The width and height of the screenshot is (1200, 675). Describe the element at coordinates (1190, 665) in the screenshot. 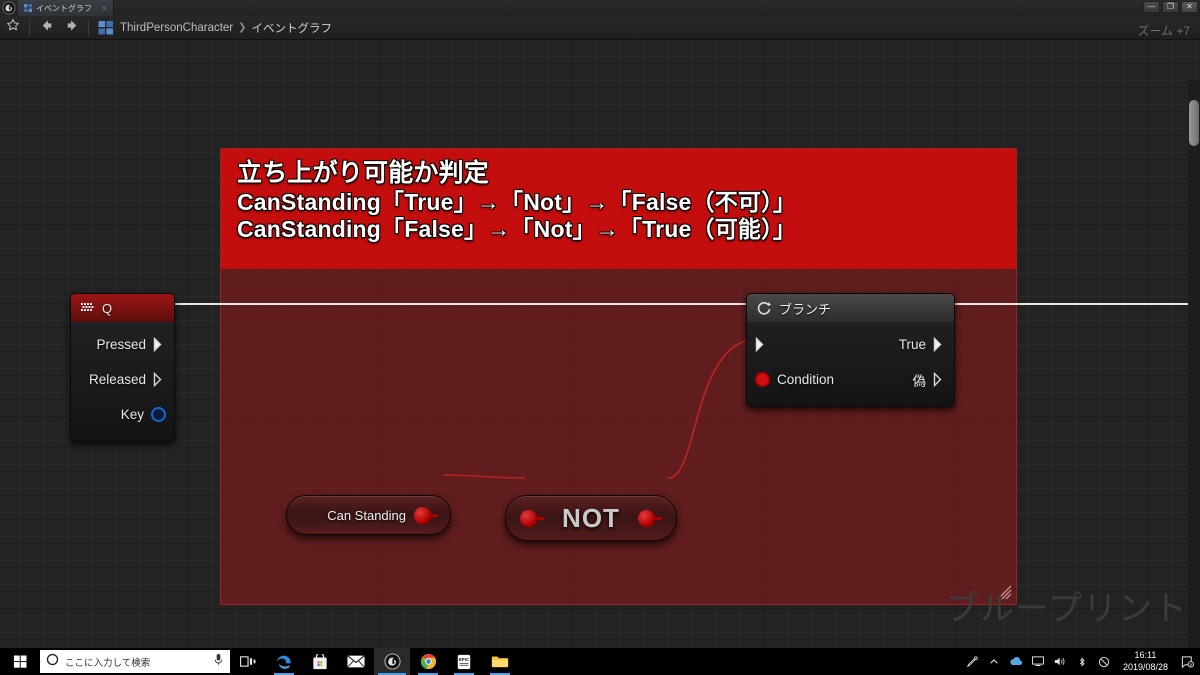

I see `svg-text: 5` at that location.